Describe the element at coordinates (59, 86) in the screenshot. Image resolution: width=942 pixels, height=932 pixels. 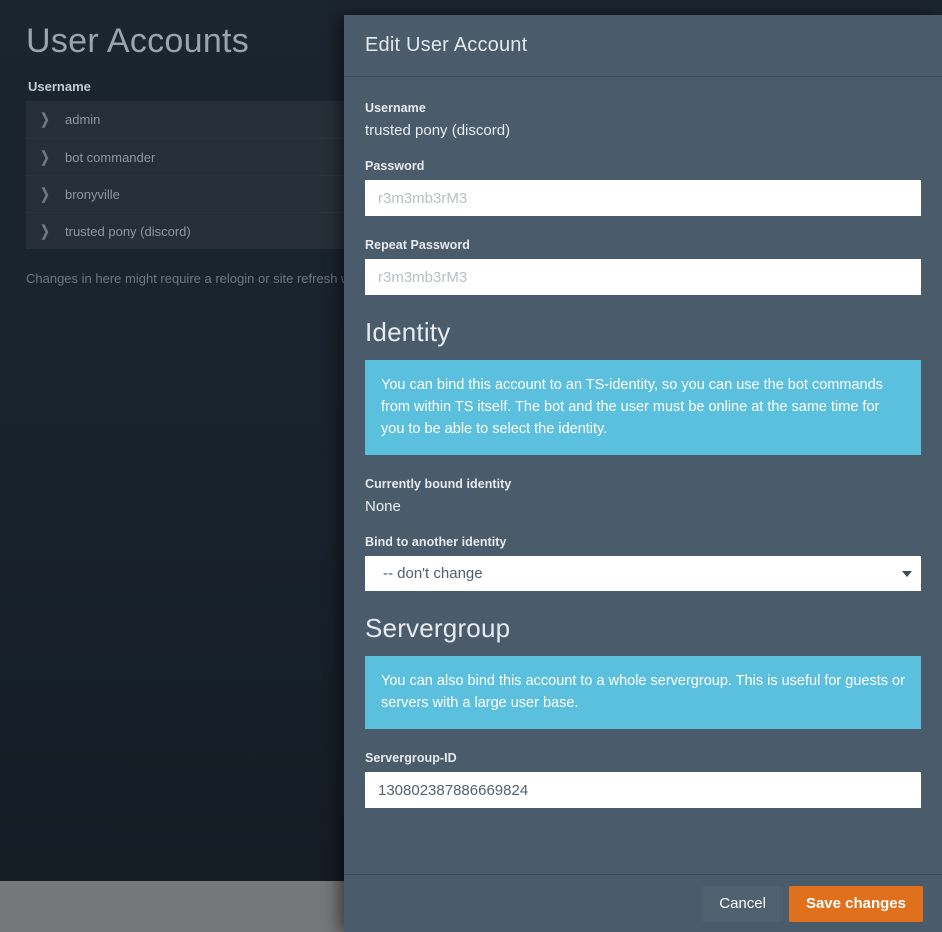
I see `username-column-header: Username` at that location.